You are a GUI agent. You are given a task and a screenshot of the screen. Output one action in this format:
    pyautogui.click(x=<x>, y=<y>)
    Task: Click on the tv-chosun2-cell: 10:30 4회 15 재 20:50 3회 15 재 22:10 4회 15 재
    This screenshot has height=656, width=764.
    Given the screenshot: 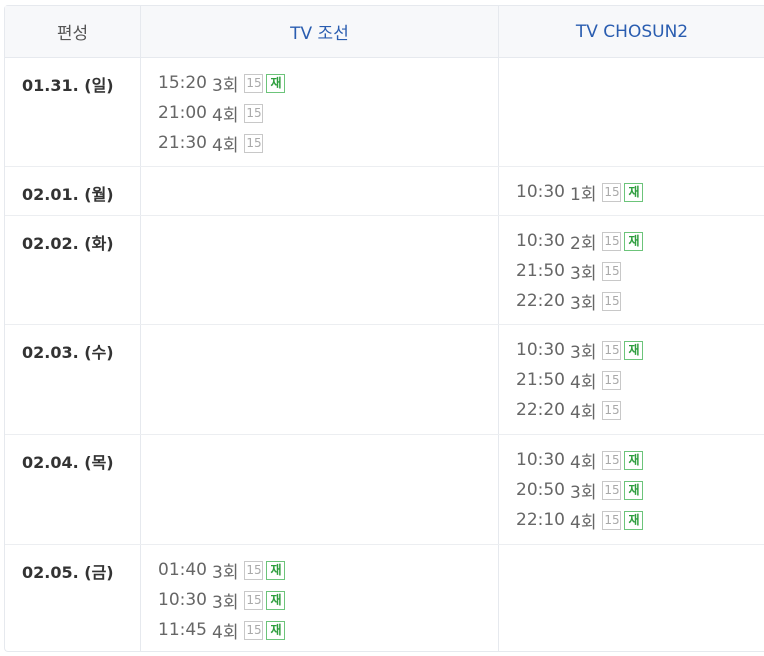 What is the action you would take?
    pyautogui.click(x=631, y=489)
    